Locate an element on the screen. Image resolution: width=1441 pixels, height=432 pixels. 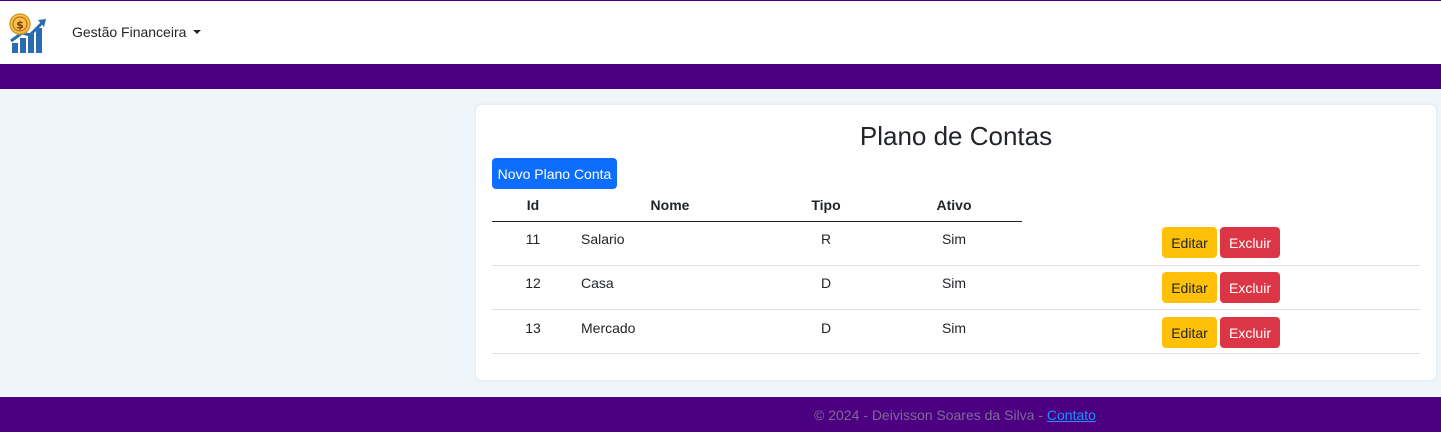
novo-plano-conta-button: Novo Plano Conta is located at coordinates (554, 173).